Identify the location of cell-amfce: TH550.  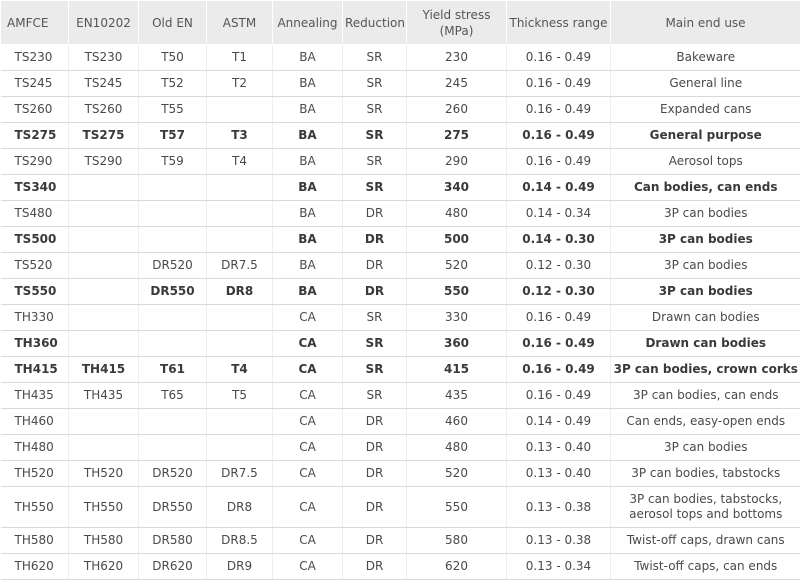
(34, 507).